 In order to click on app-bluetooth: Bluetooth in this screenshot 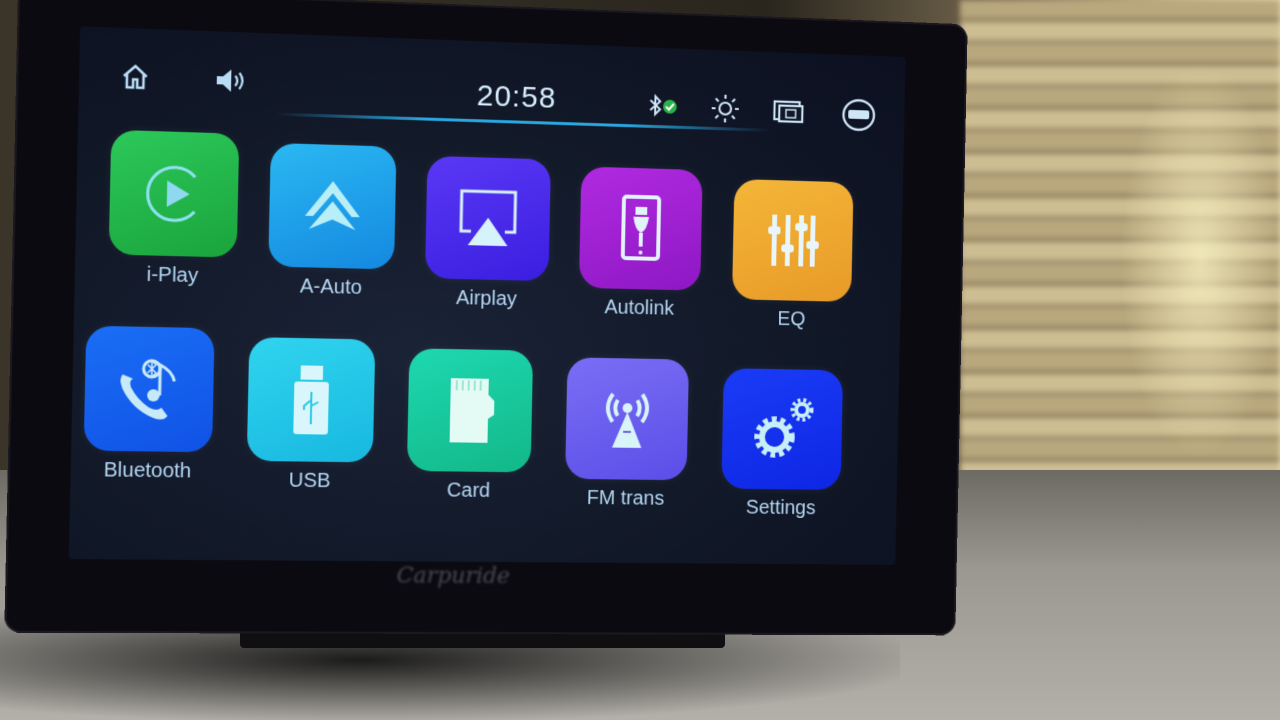, I will do `click(149, 404)`.